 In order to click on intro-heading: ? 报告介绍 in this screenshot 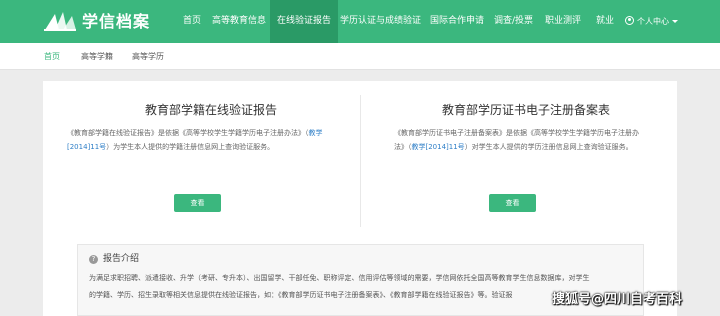, I will do `click(114, 259)`.